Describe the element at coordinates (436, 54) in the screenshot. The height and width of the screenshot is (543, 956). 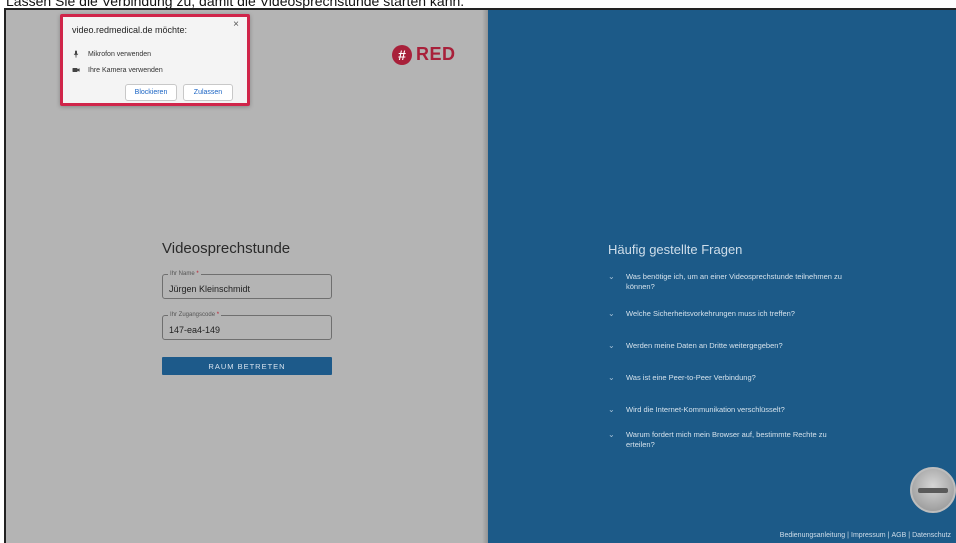
I see `logo-text: RED` at that location.